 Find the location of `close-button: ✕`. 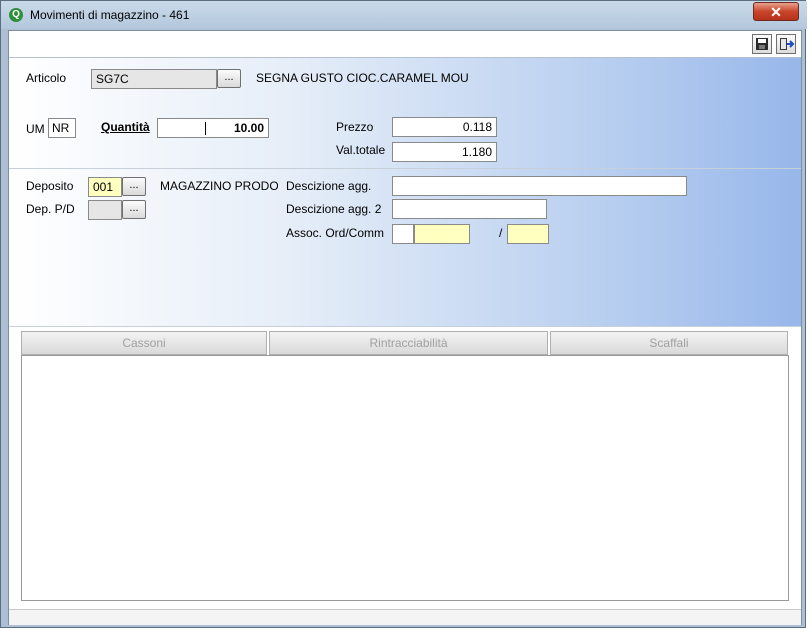

close-button: ✕ is located at coordinates (776, 11).